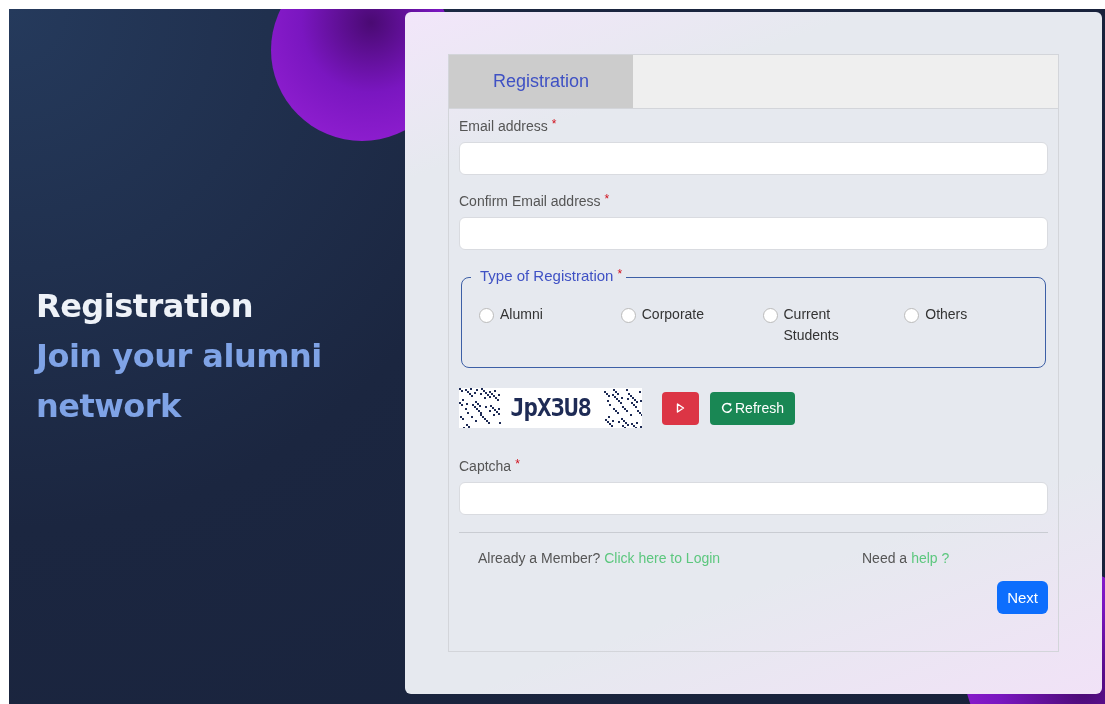 The height and width of the screenshot is (704, 1105). Describe the element at coordinates (753, 408) in the screenshot. I see `refresh-button: Refresh` at that location.